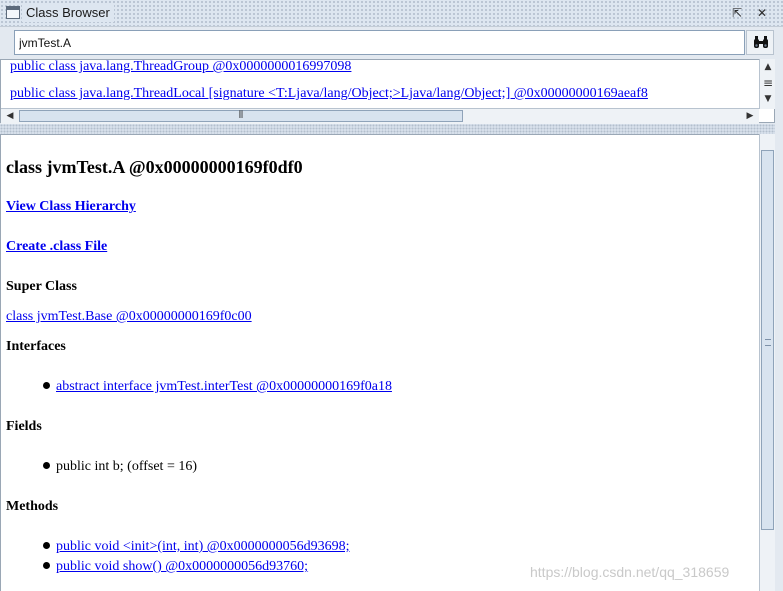 Image resolution: width=783 pixels, height=591 pixels. What do you see at coordinates (24, 426) in the screenshot?
I see `fields-heading: Fields` at bounding box center [24, 426].